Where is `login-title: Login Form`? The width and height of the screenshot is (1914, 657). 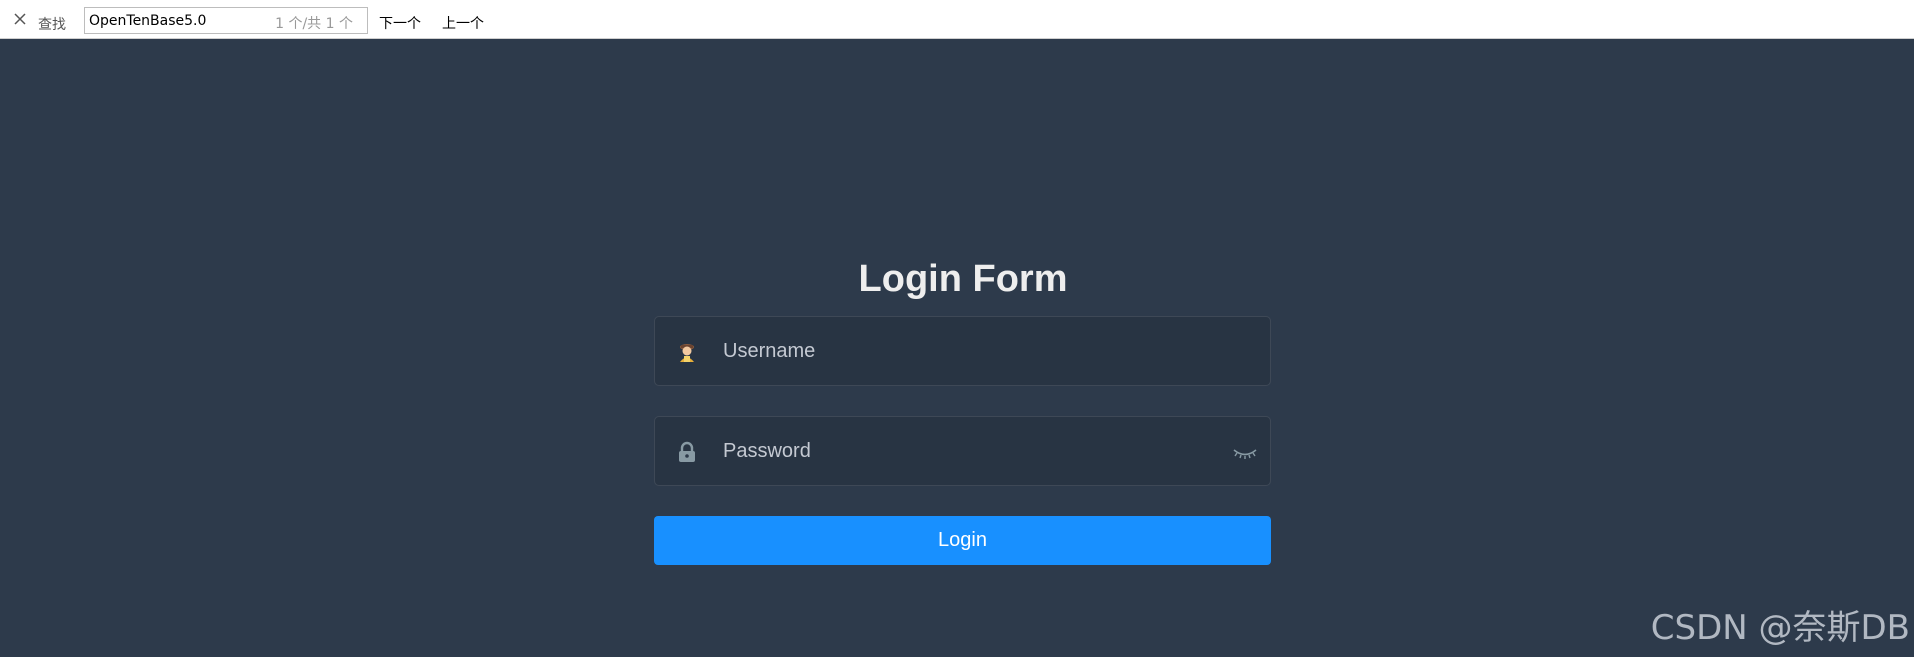
login-title: Login Form is located at coordinates (963, 279).